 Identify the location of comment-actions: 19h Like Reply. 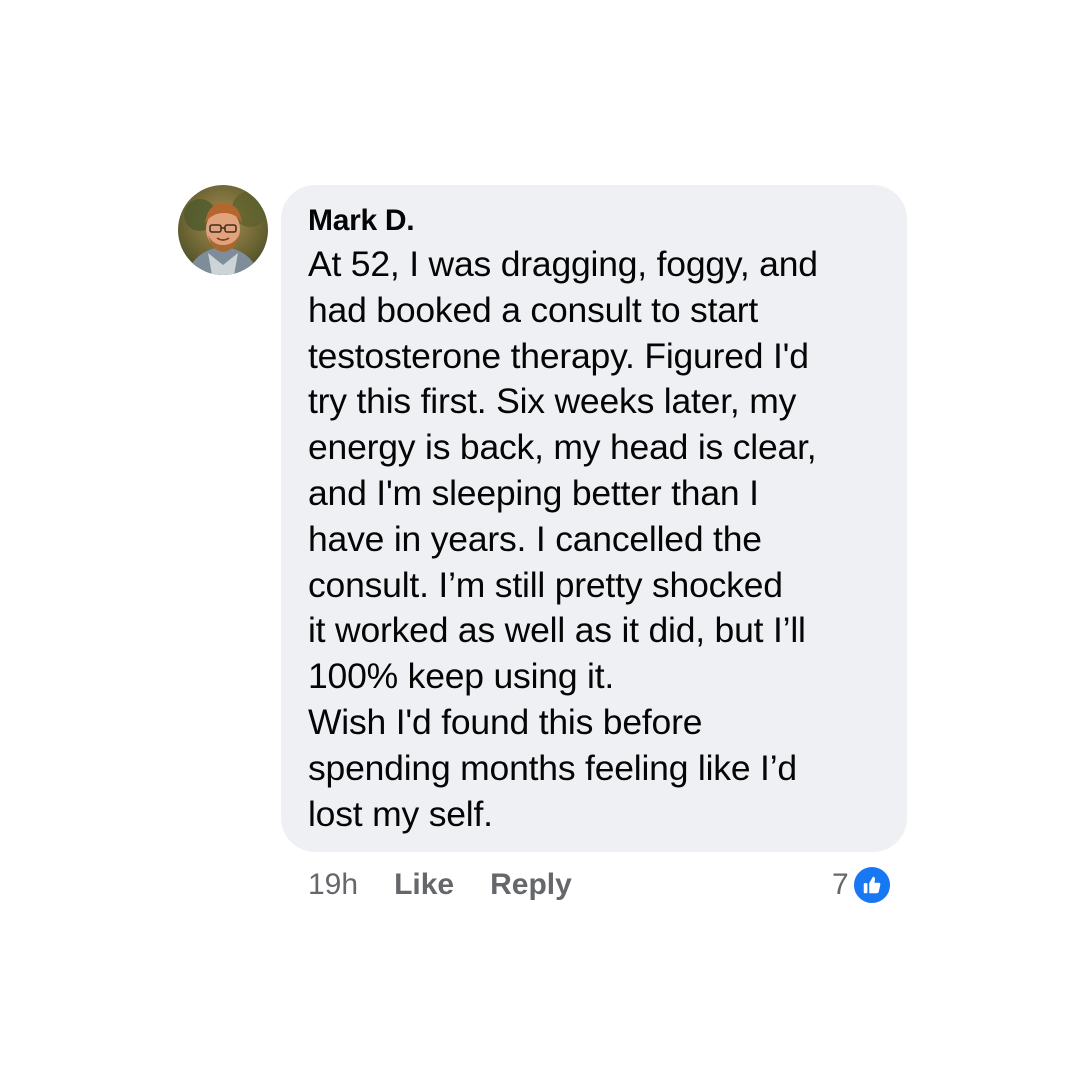
(440, 885).